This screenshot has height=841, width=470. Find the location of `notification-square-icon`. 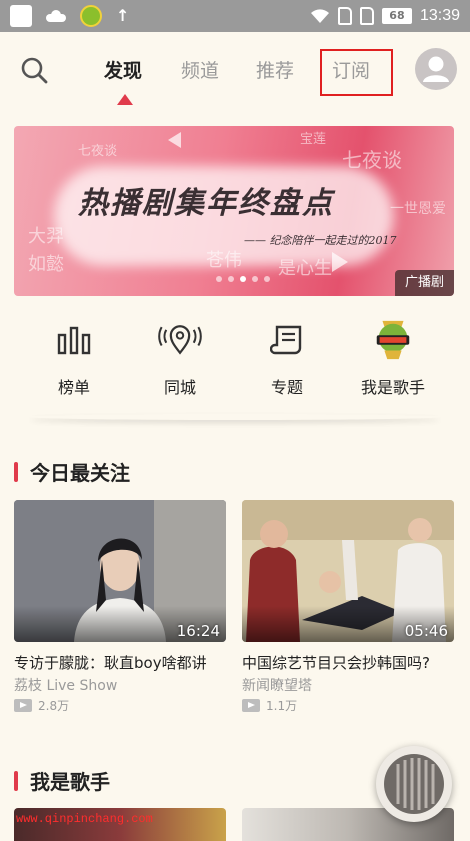

notification-square-icon is located at coordinates (21, 16).